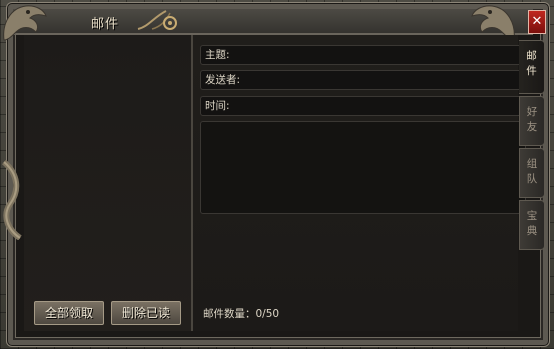 The height and width of the screenshot is (349, 554). What do you see at coordinates (363, 55) in the screenshot?
I see `subject-field: 主题:` at bounding box center [363, 55].